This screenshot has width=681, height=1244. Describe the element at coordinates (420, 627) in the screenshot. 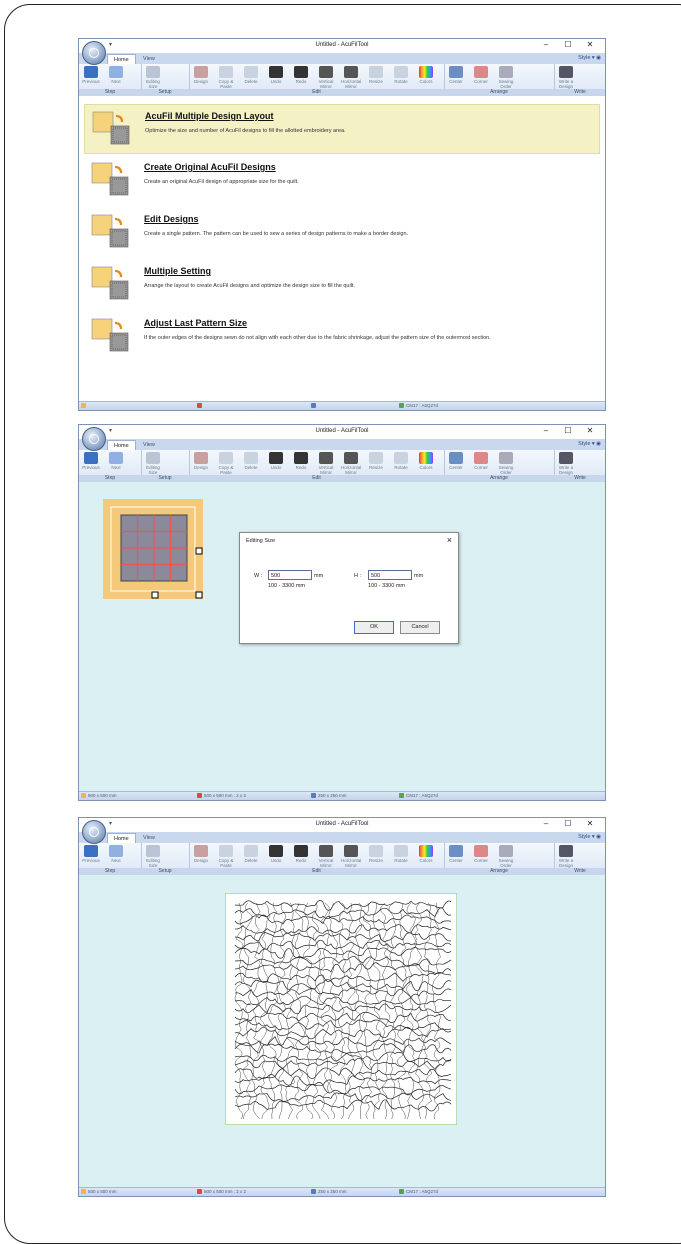

I see `cancel-button: Cancel` at that location.